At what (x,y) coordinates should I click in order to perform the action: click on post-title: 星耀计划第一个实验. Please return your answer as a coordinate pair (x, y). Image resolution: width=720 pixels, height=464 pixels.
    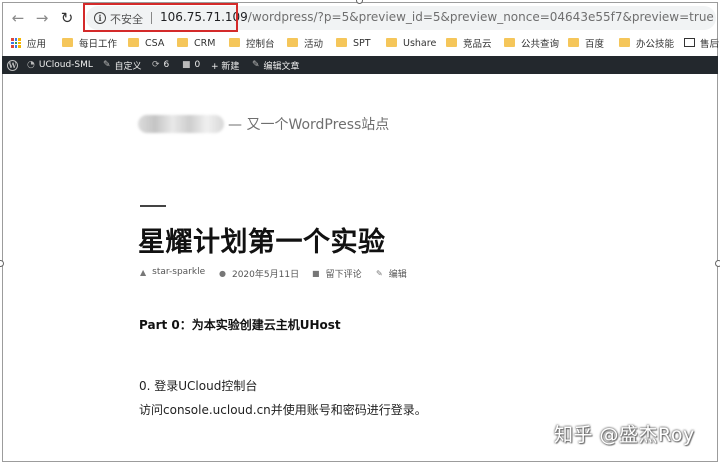
    Looking at the image, I should click on (262, 242).